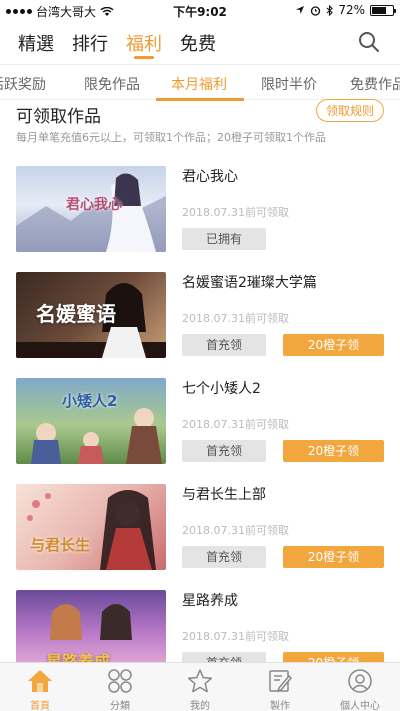 This screenshot has height=711, width=400. I want to click on item-title: 与君长生上部, so click(224, 495).